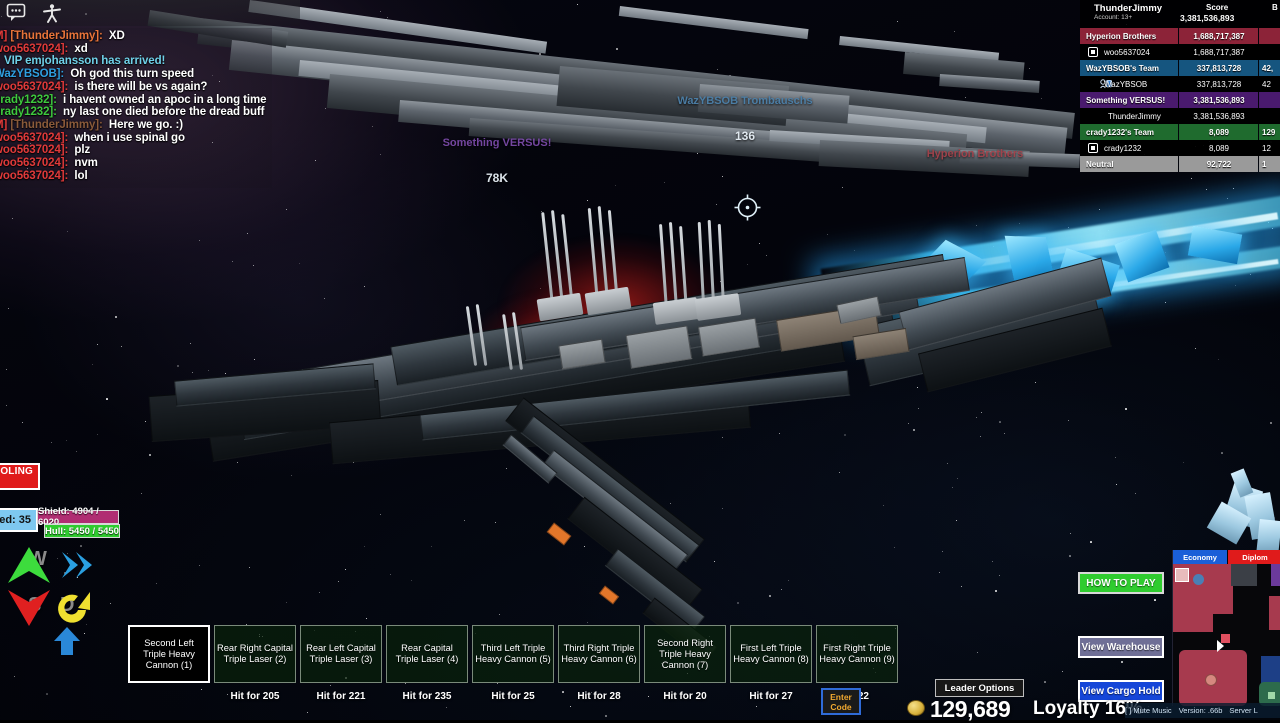 The width and height of the screenshot is (1280, 723). I want to click on chat-text: xd, so click(78, 48).